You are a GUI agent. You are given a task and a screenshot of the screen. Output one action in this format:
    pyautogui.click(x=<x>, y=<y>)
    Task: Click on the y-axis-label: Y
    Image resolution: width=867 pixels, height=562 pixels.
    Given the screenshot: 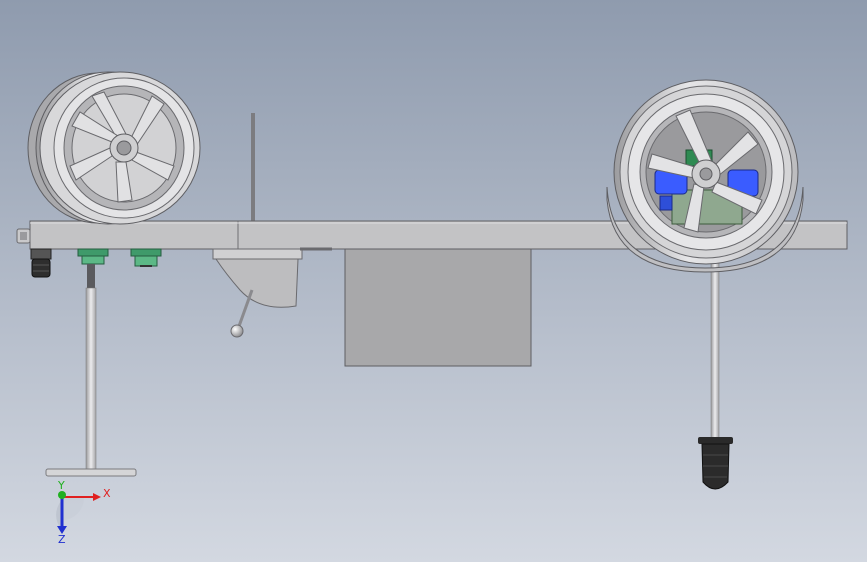 What is the action you would take?
    pyautogui.click(x=61, y=485)
    